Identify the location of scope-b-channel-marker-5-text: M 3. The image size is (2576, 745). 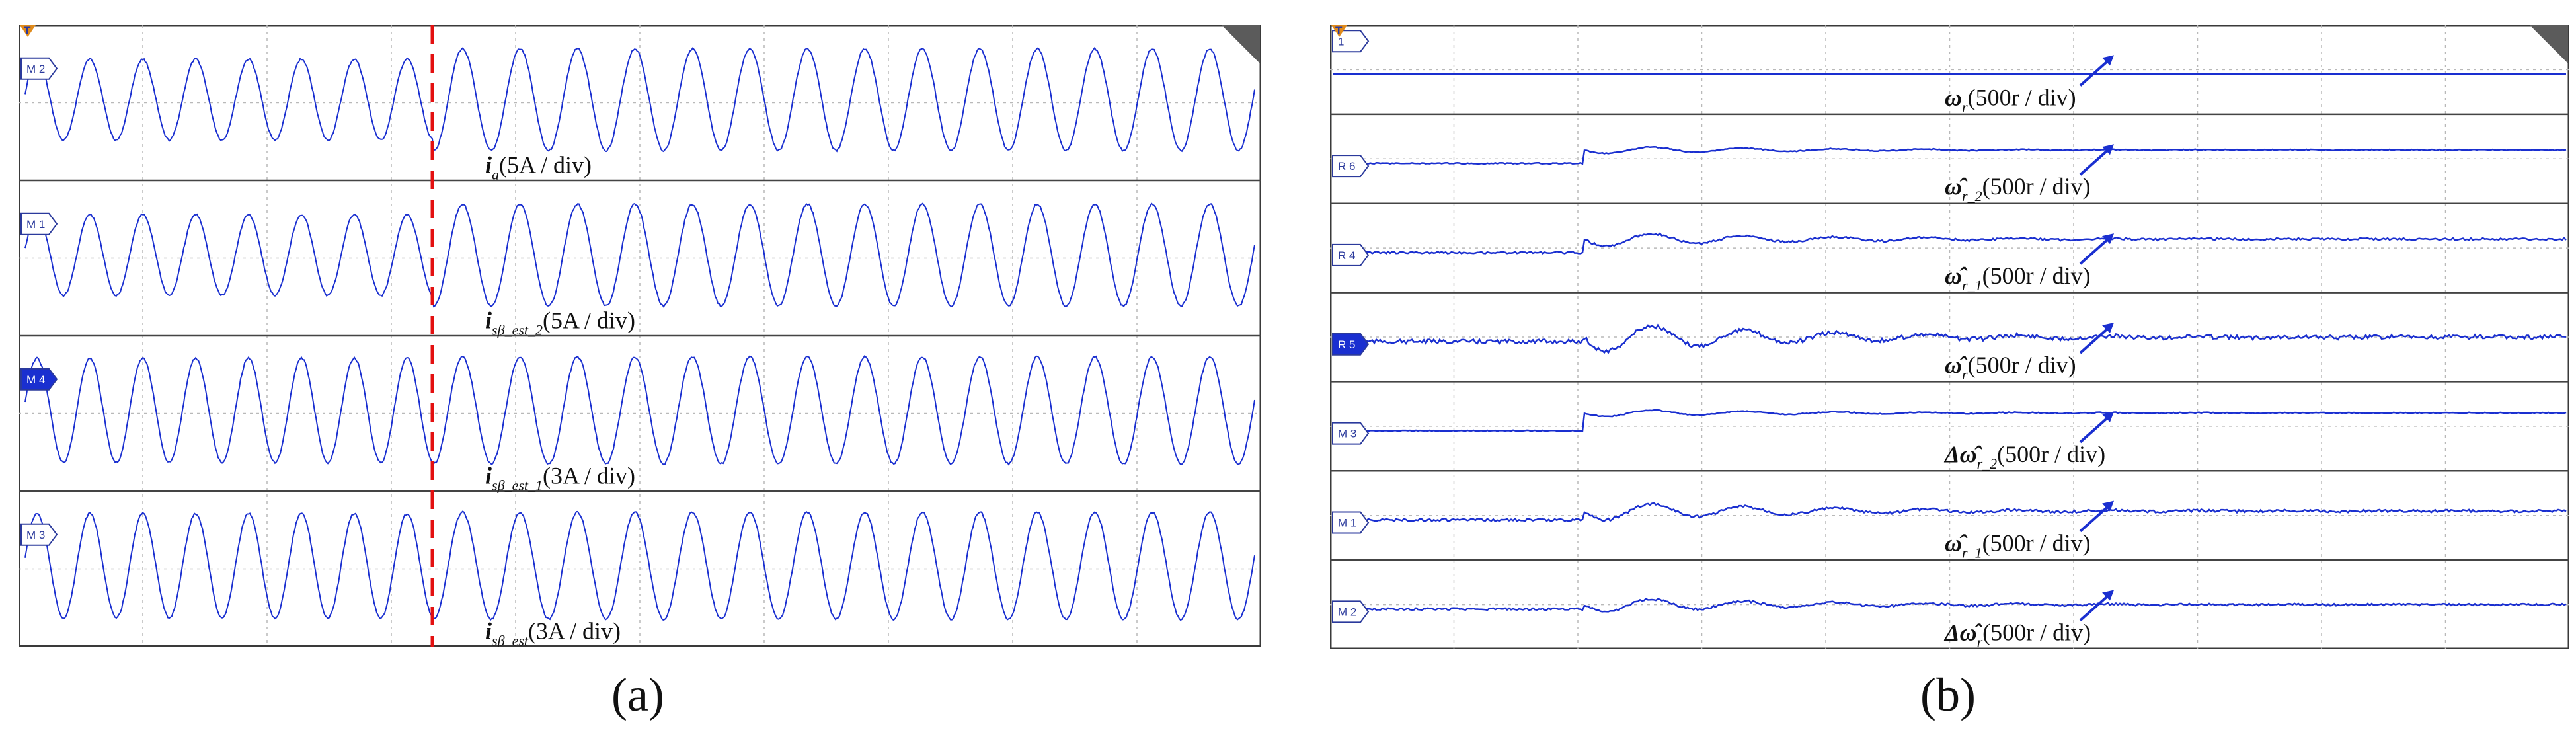
(1347, 434).